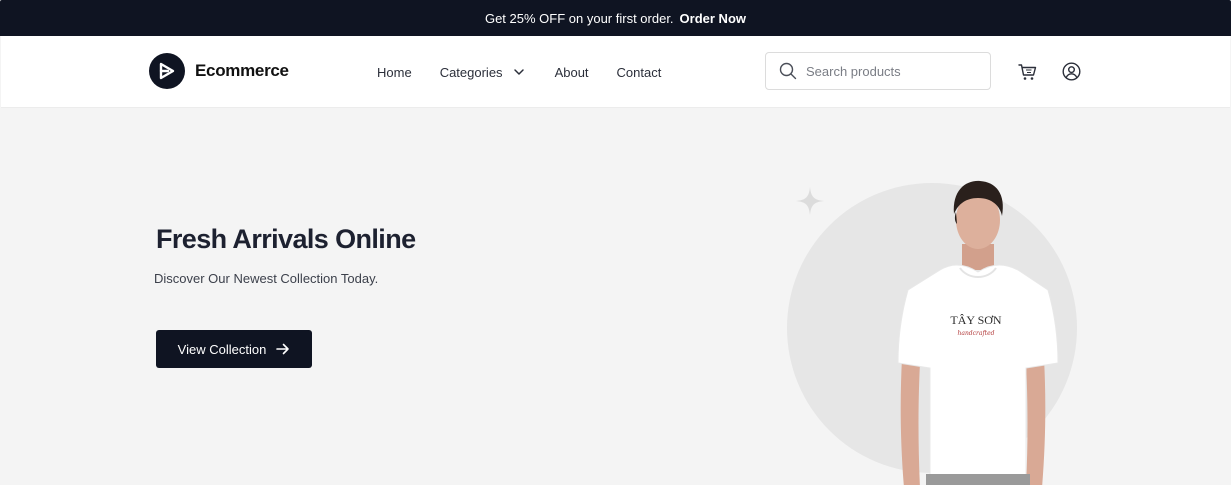 This screenshot has width=1231, height=485. What do you see at coordinates (242, 70) in the screenshot?
I see `logo-text: Ecommerce` at bounding box center [242, 70].